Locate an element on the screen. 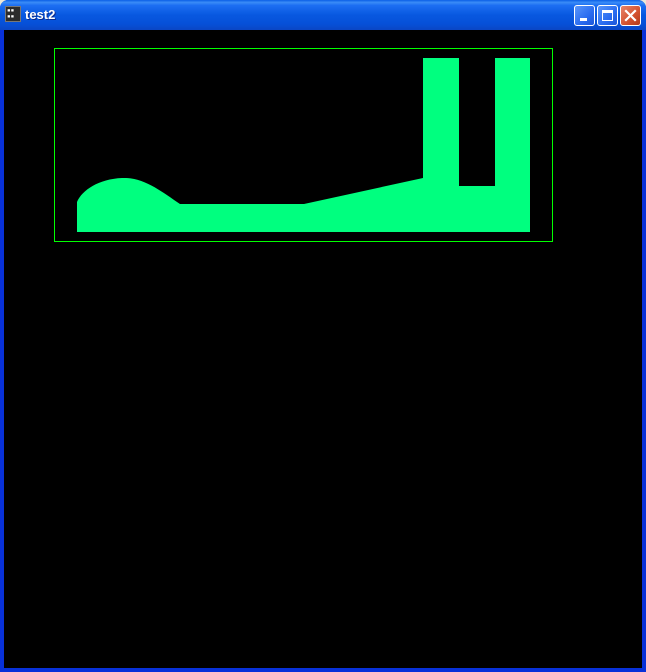 This screenshot has height=672, width=646. minimize-button is located at coordinates (584, 15).